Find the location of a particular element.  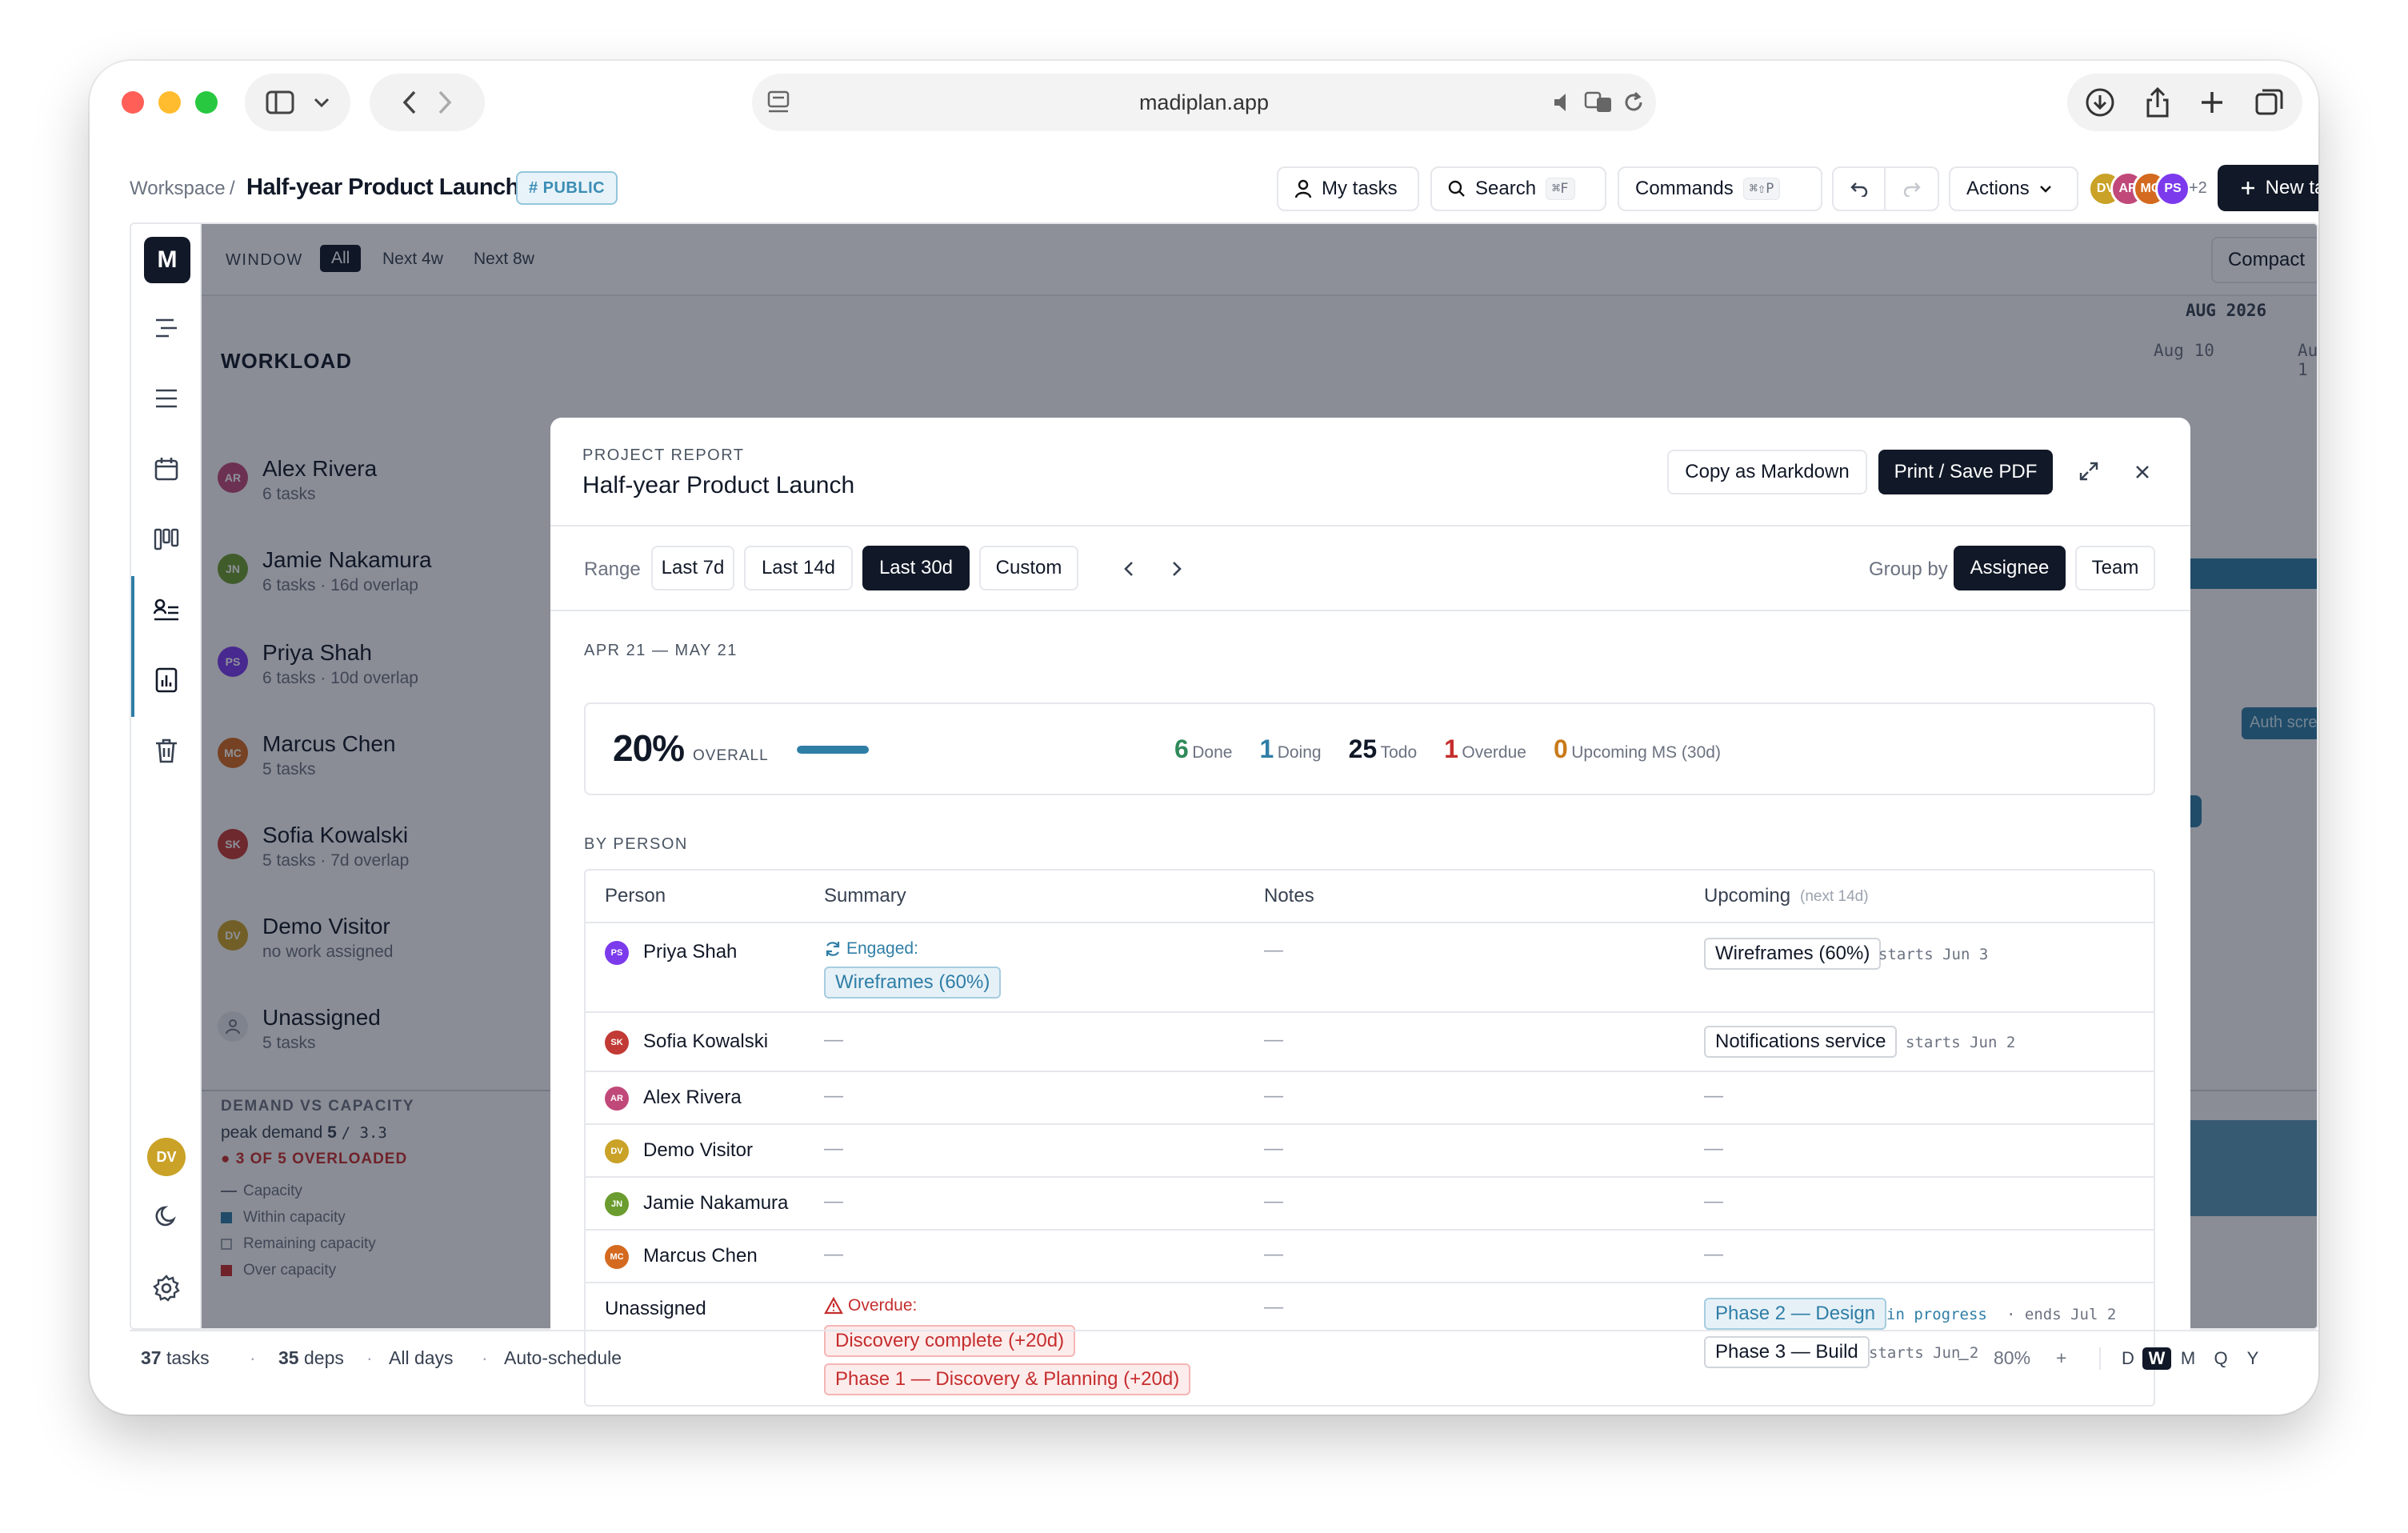

empty-summary: — is located at coordinates (833, 1096).